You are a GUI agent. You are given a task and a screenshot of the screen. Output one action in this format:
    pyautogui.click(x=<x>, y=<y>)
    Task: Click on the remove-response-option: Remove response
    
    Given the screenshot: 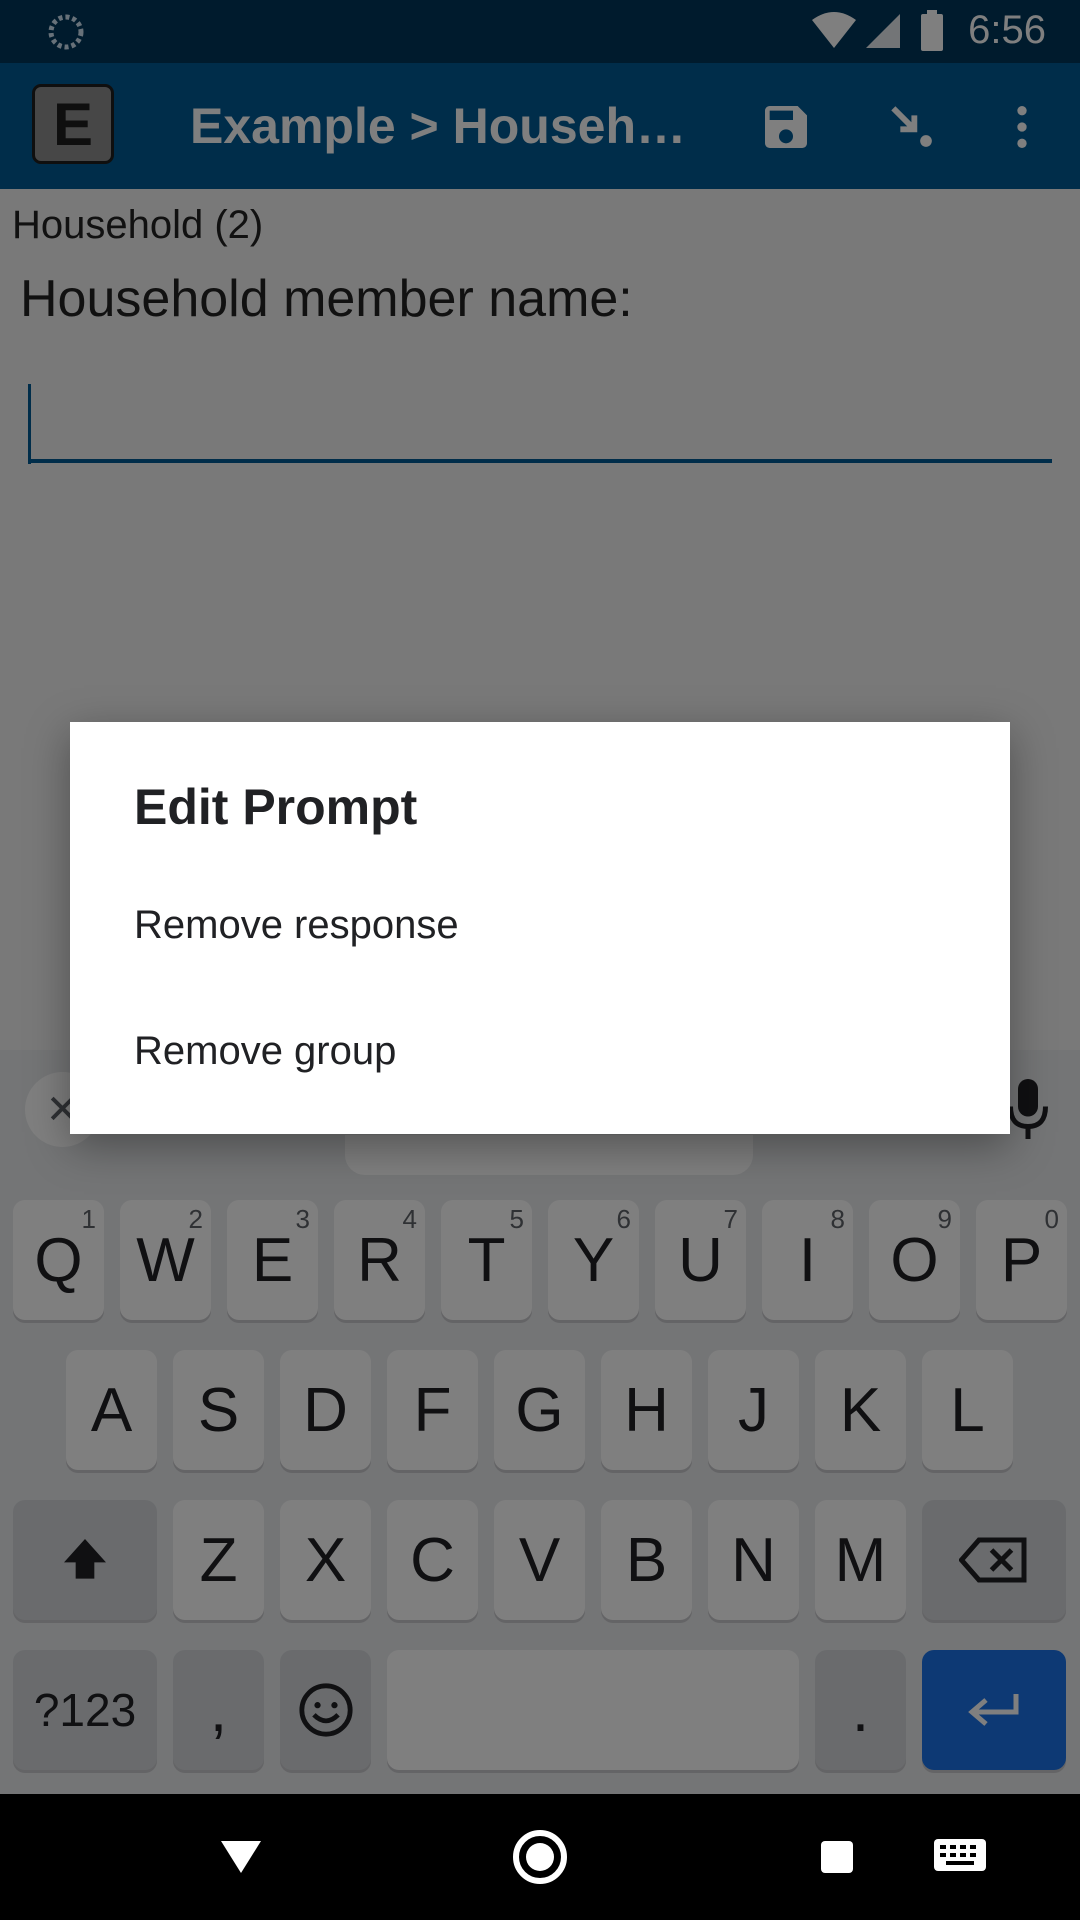 What is the action you would take?
    pyautogui.click(x=540, y=925)
    